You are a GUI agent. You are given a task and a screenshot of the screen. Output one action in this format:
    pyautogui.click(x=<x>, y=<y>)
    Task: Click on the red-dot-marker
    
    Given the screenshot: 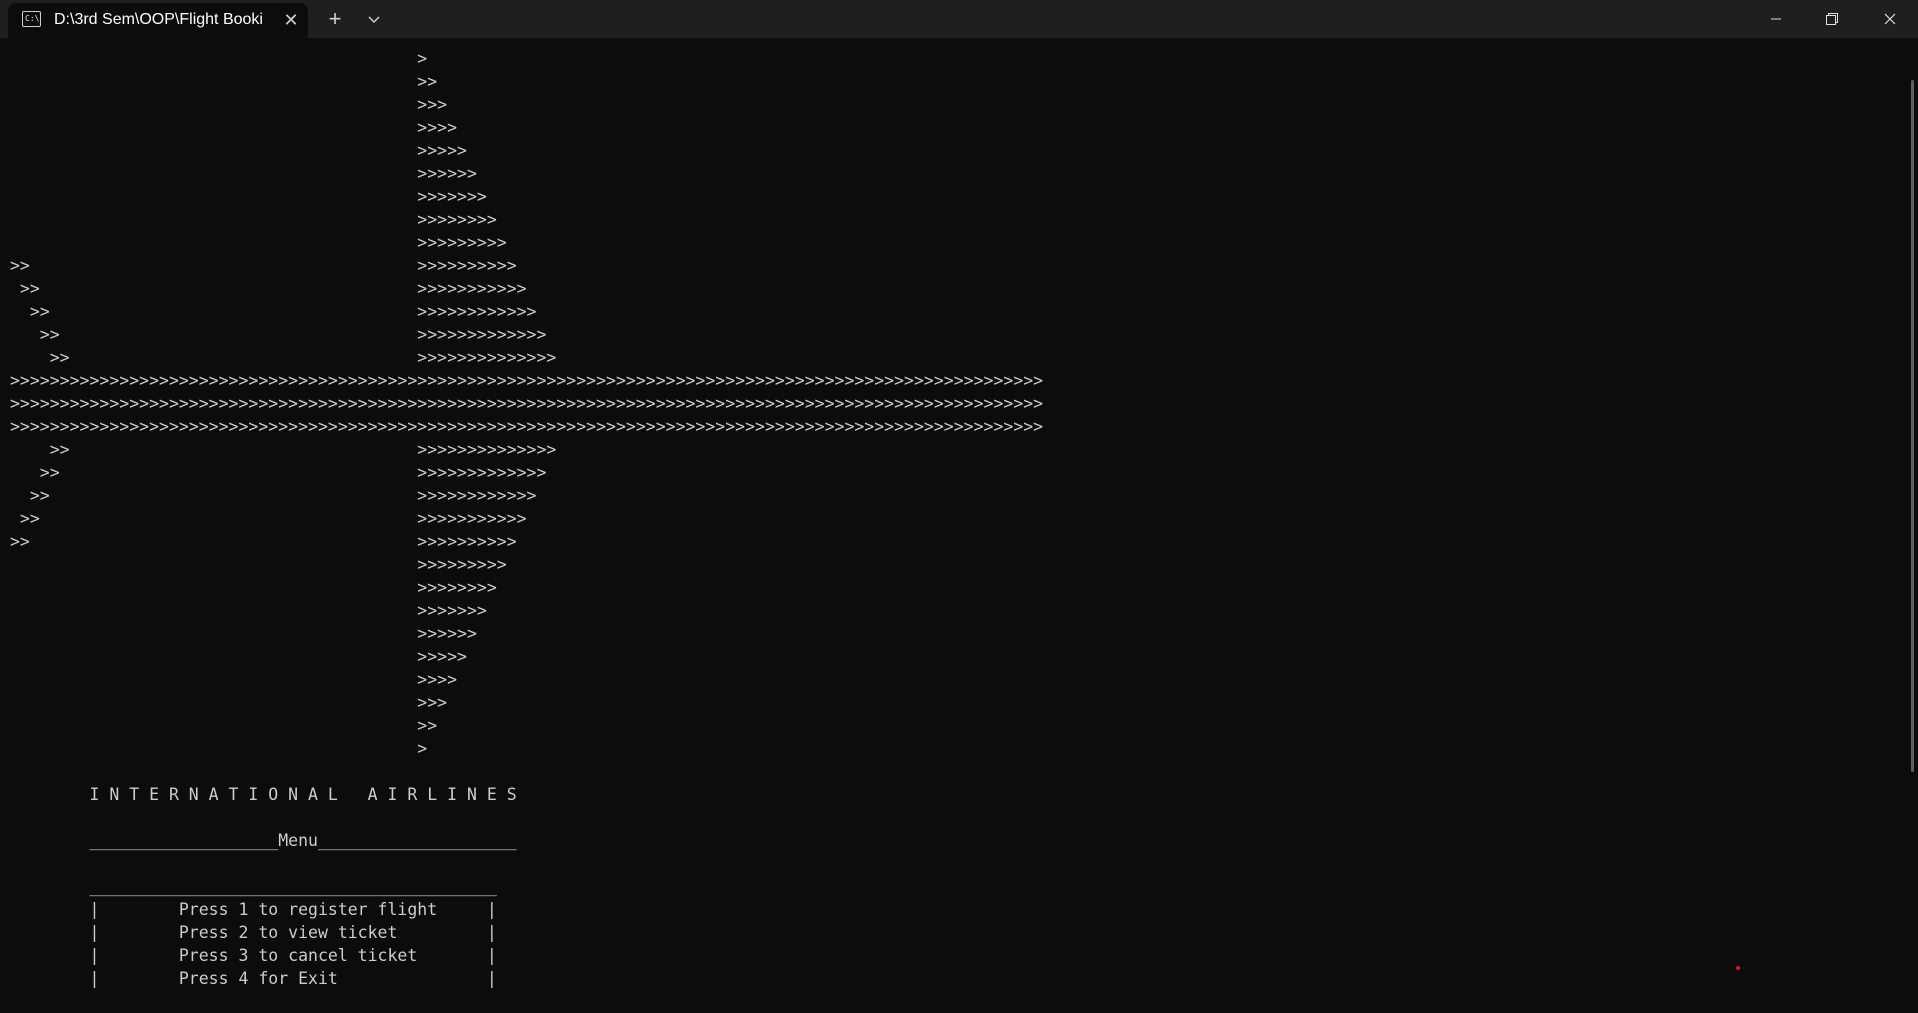 What is the action you would take?
    pyautogui.click(x=1738, y=968)
    